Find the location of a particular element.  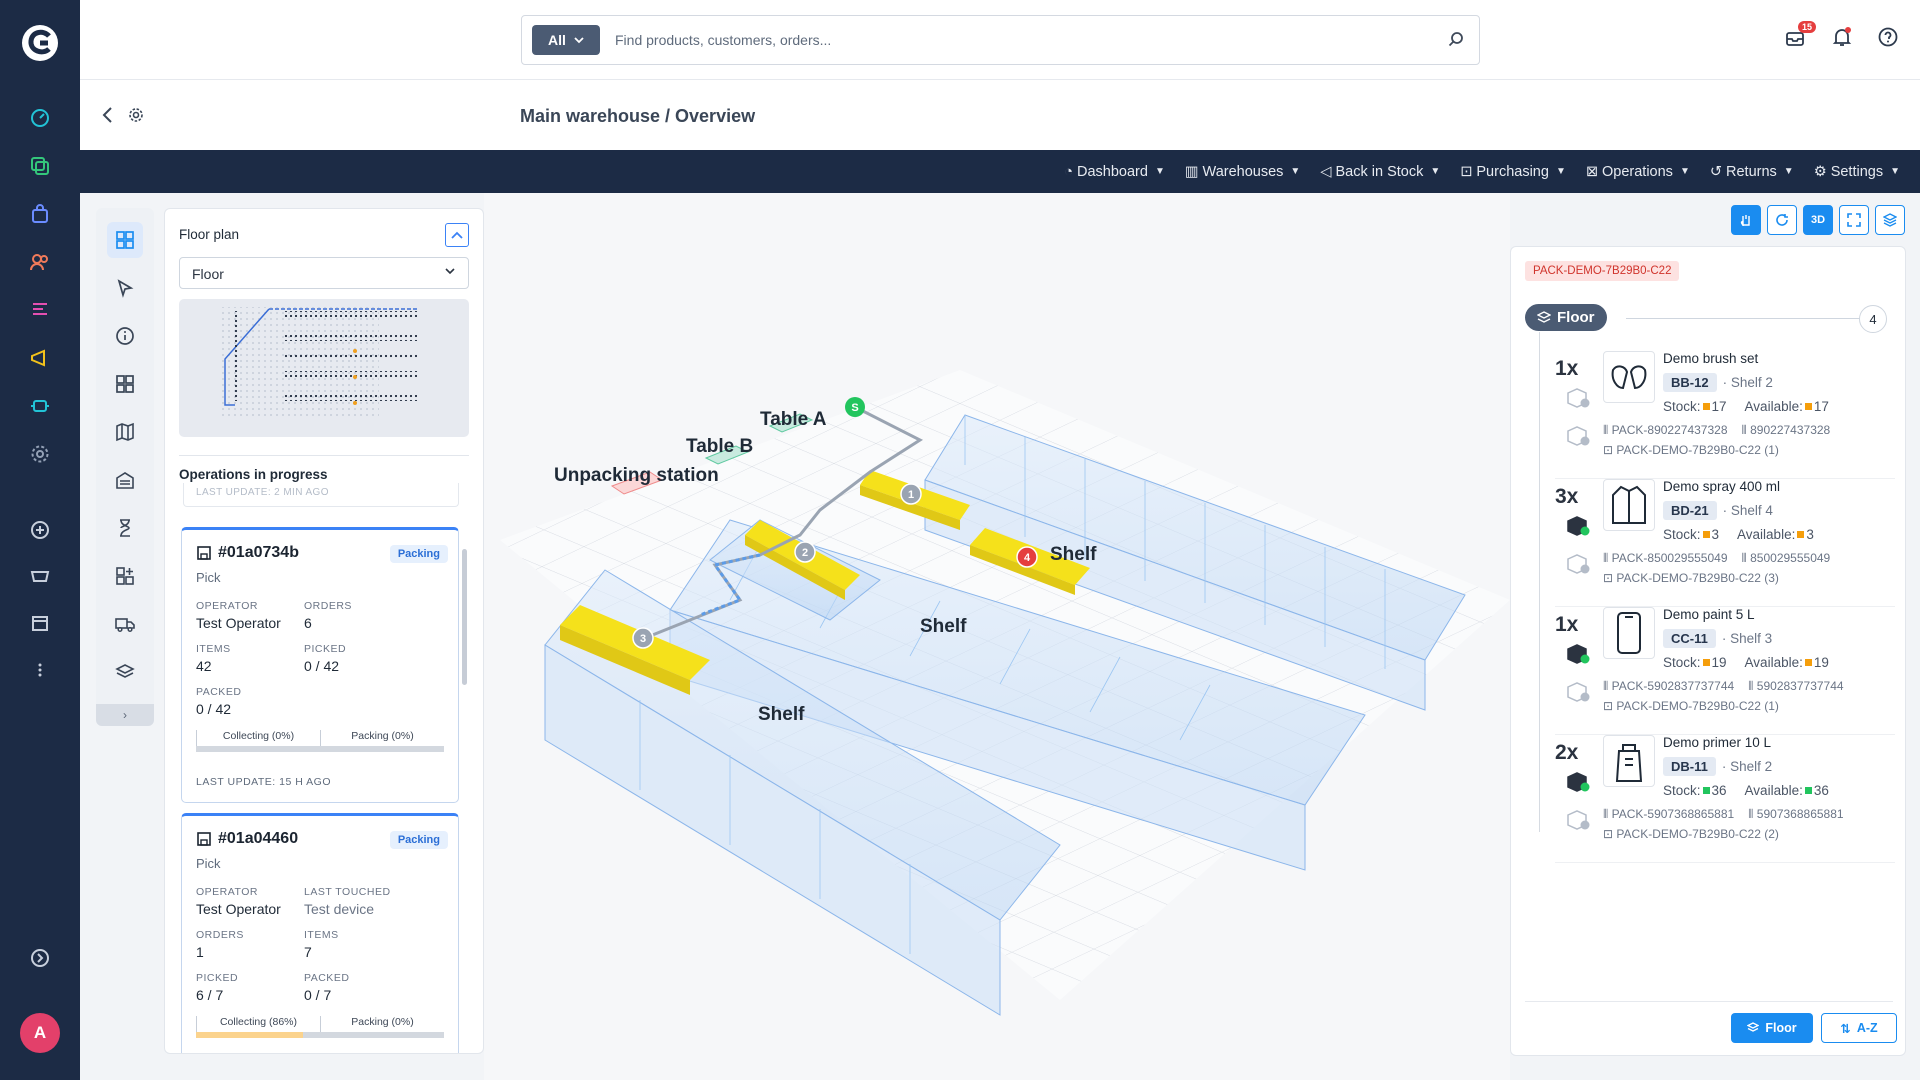

divider is located at coordinates (1709, 1001).